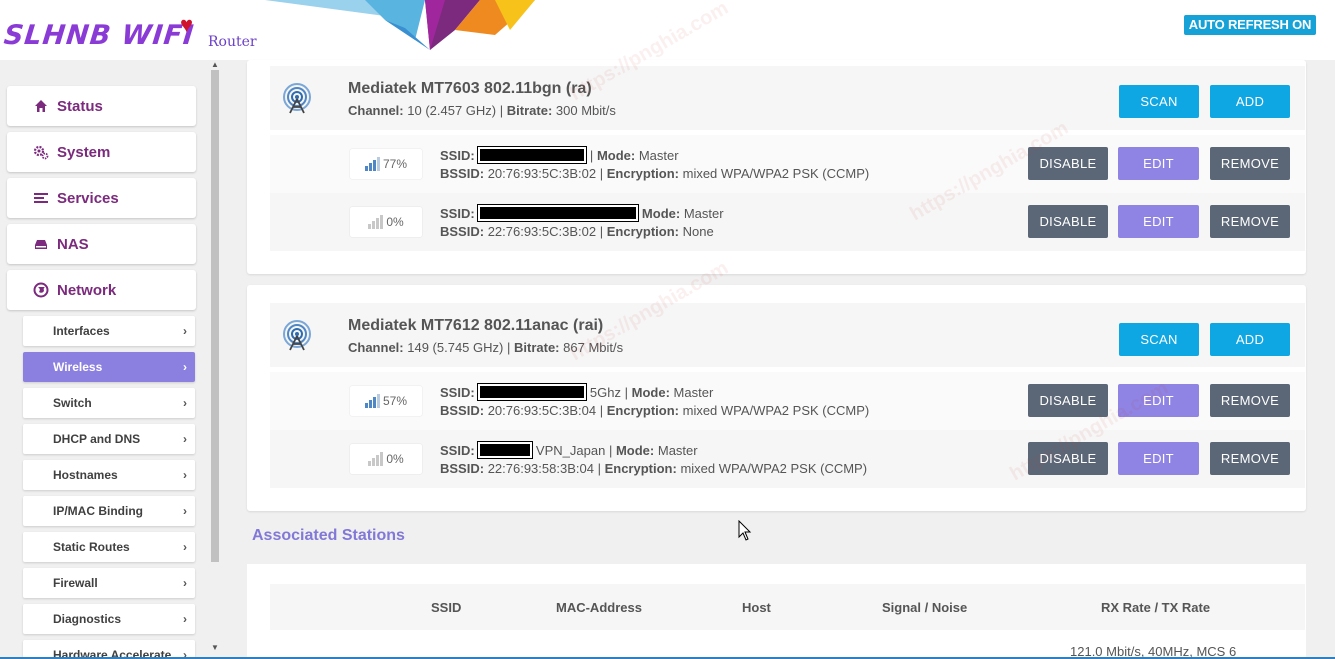 The width and height of the screenshot is (1335, 659). Describe the element at coordinates (599, 607) in the screenshot. I see `column-header-mac: MAC-Address` at that location.